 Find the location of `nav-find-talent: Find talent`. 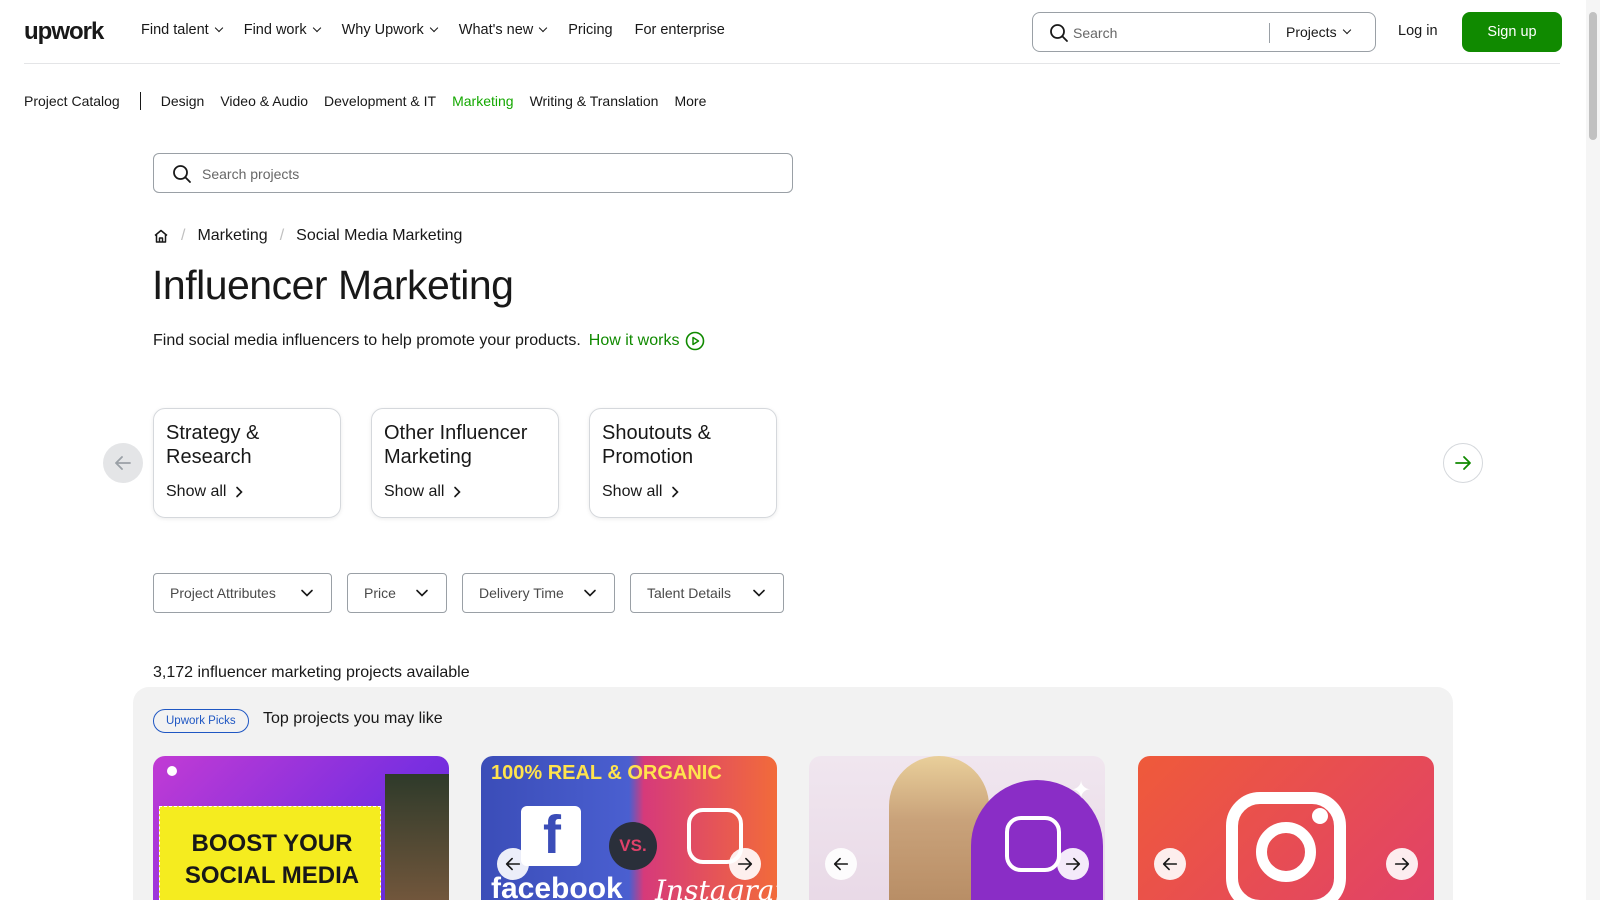

nav-find-talent: Find talent is located at coordinates (182, 30).